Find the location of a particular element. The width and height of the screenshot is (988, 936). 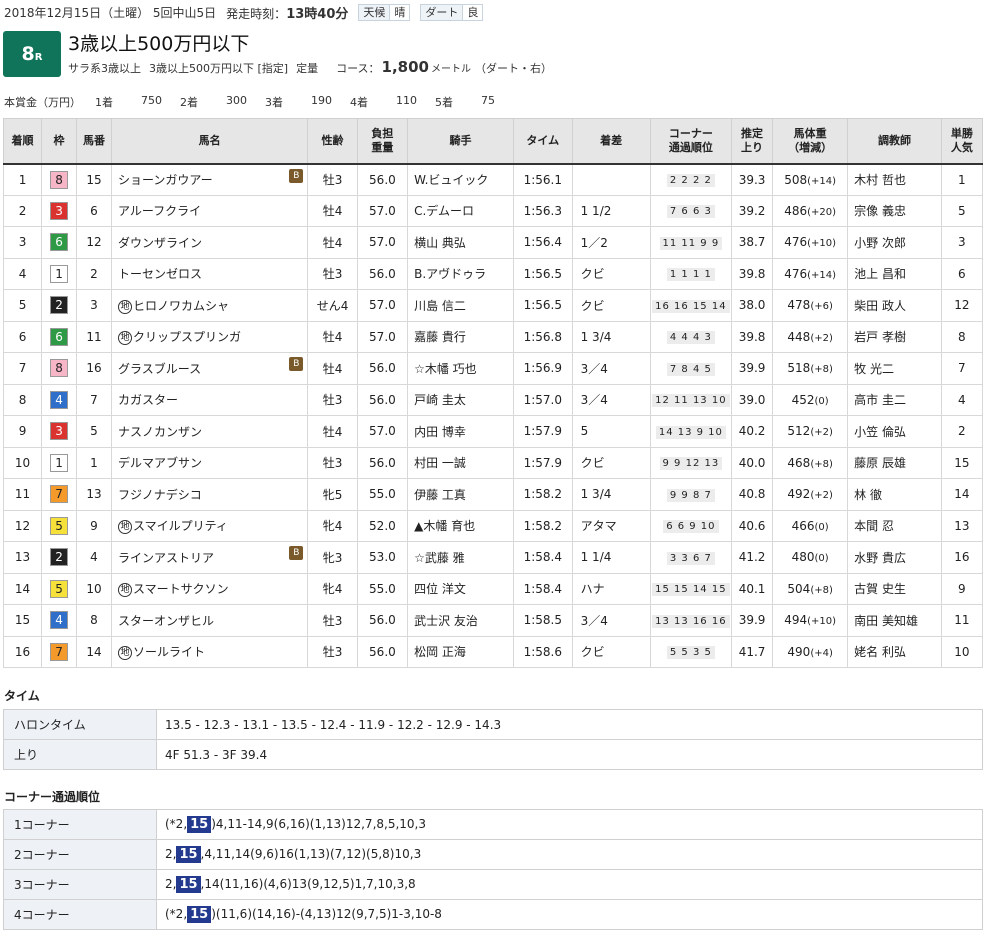

body-weight-value: 468 is located at coordinates (799, 462).